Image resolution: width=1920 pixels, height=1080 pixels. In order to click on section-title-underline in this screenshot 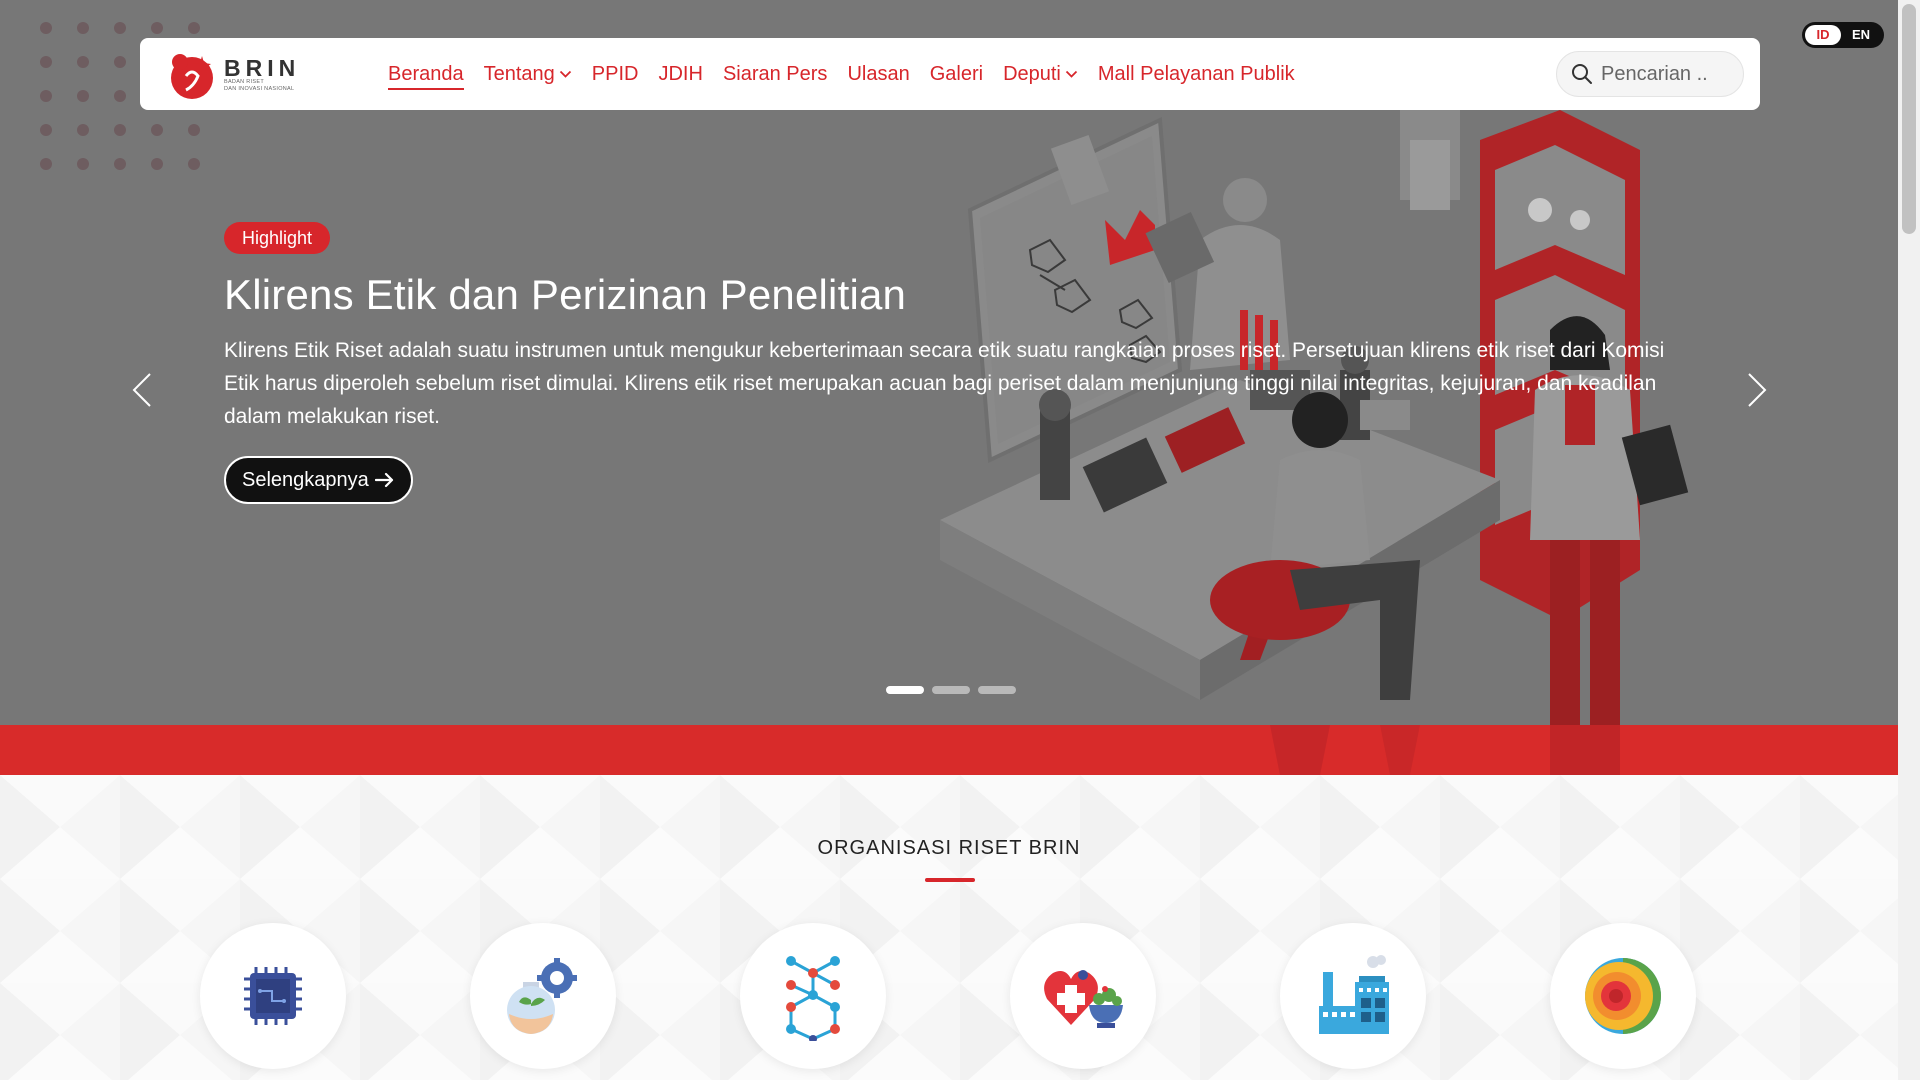, I will do `click(950, 880)`.